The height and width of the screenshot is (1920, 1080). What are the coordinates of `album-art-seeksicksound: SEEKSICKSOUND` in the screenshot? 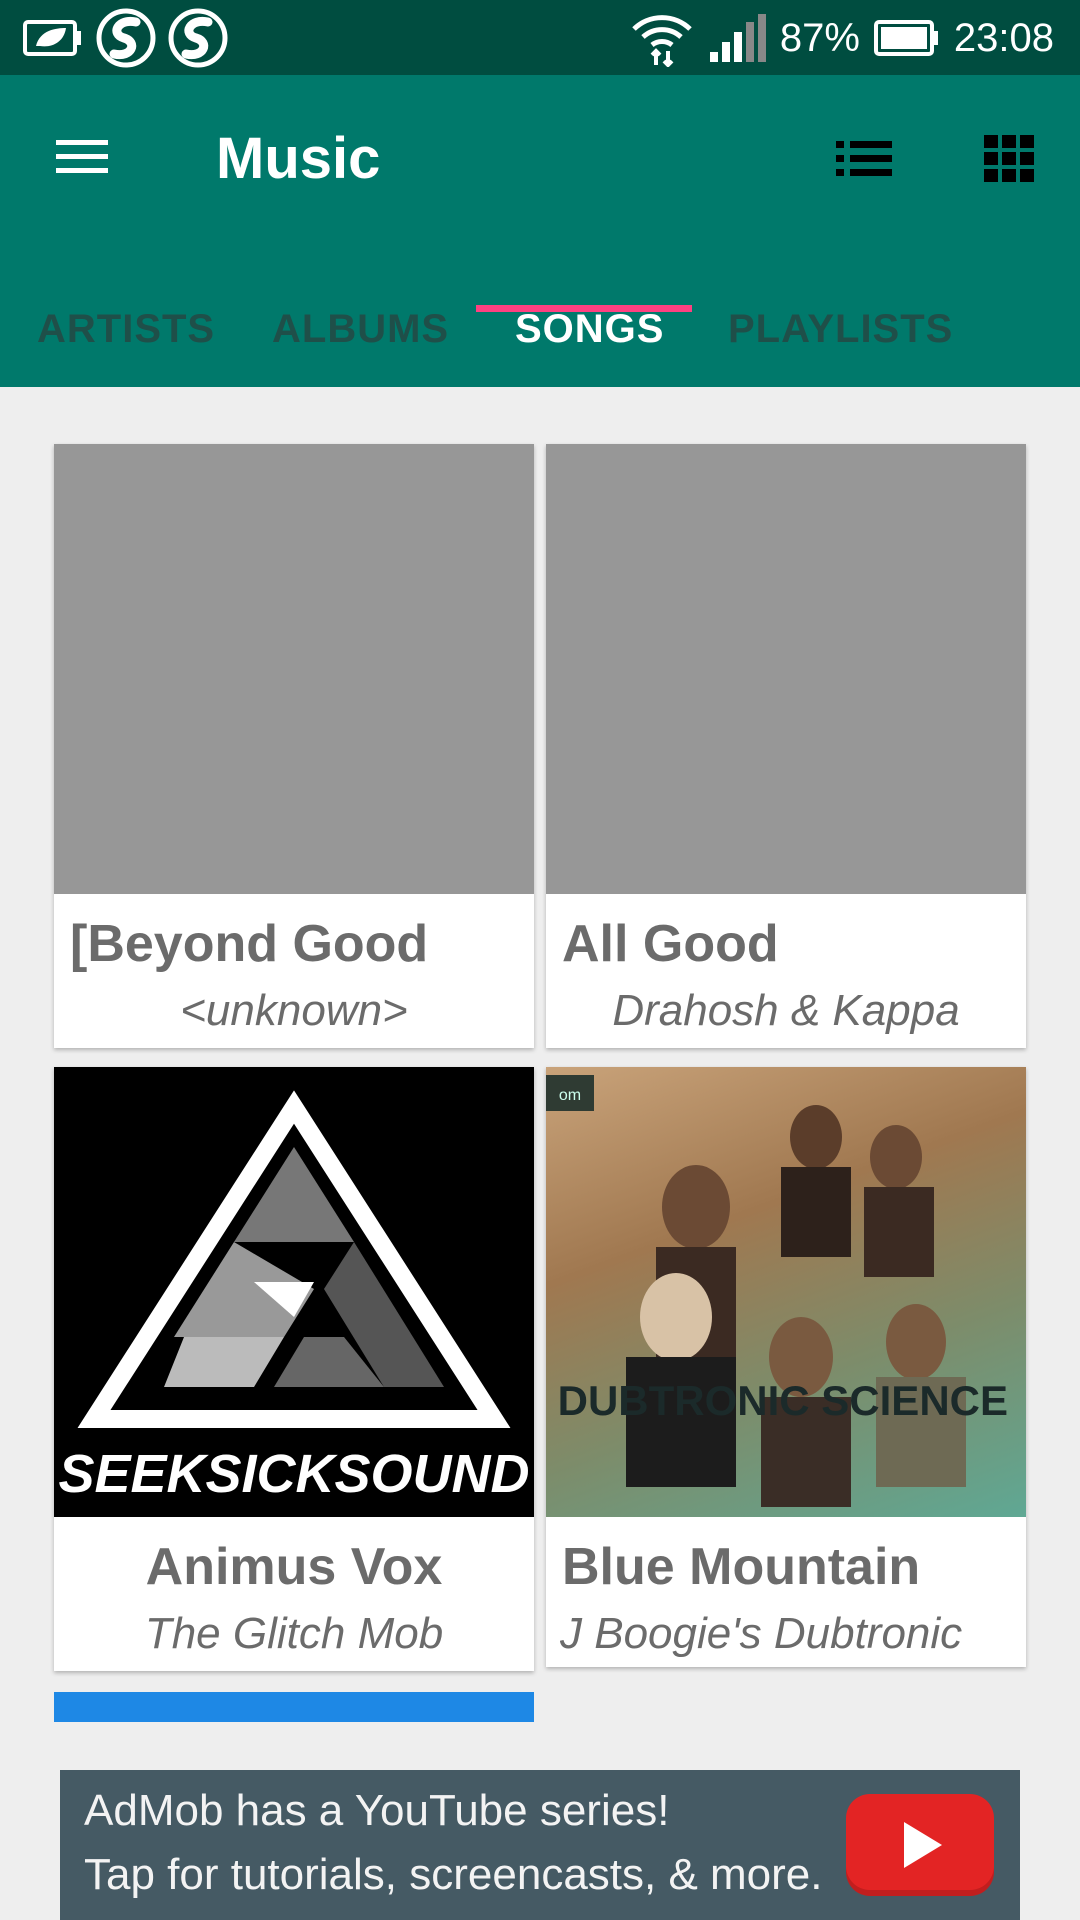 It's located at (294, 1292).